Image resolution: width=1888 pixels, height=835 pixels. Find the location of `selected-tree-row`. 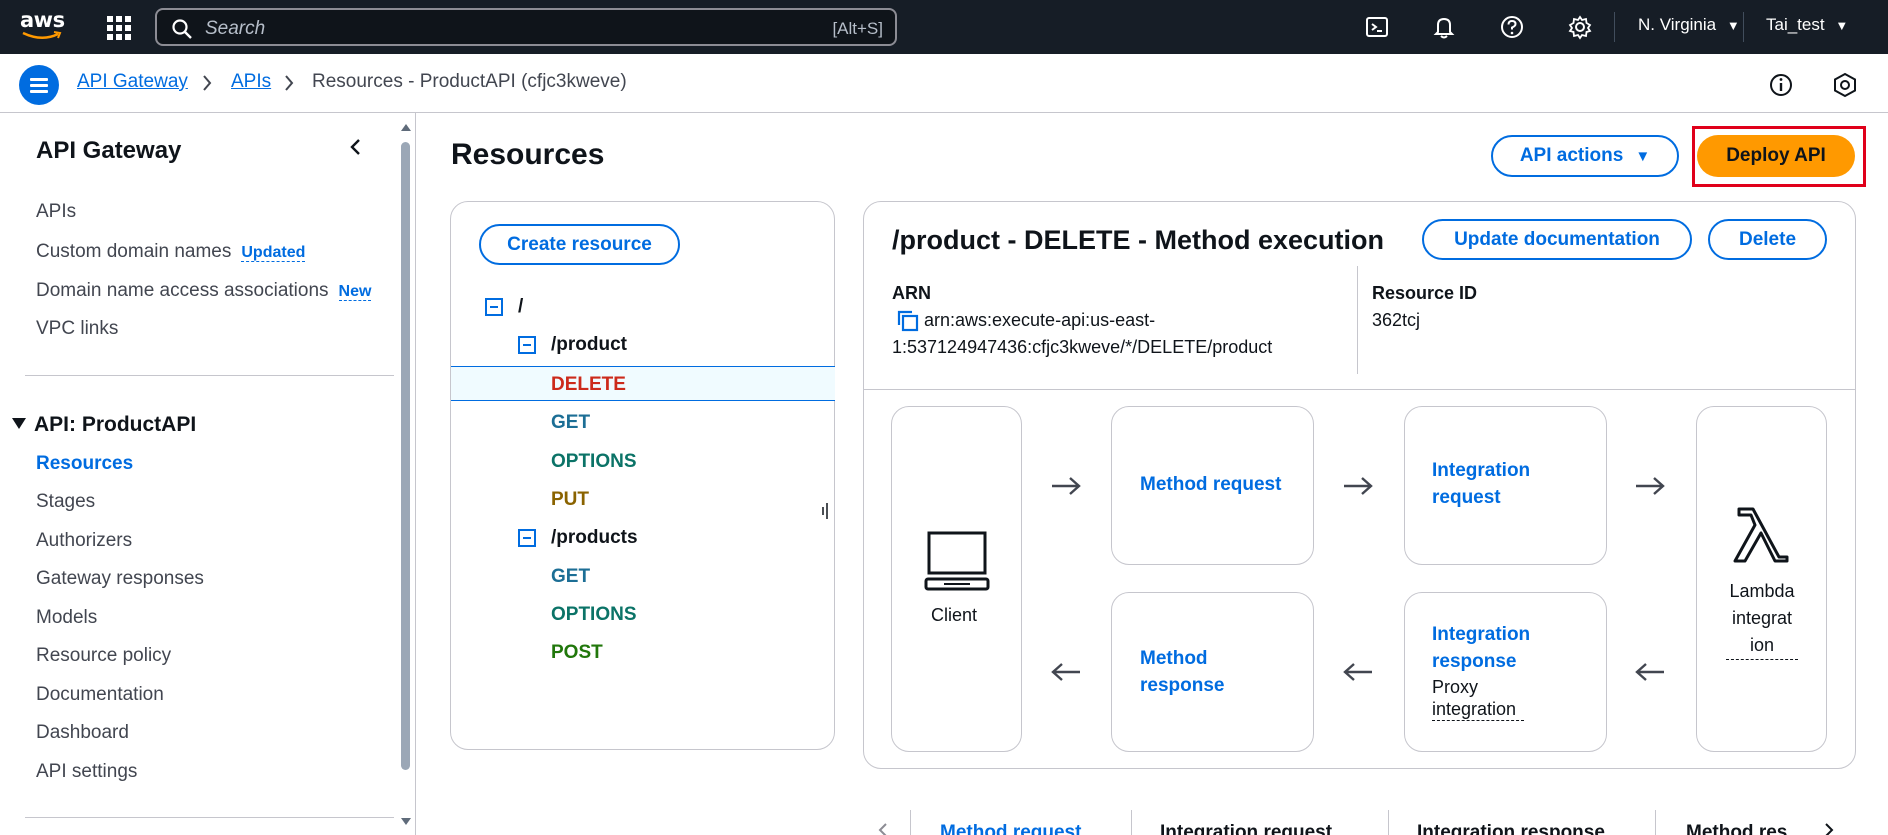

selected-tree-row is located at coordinates (643, 383).